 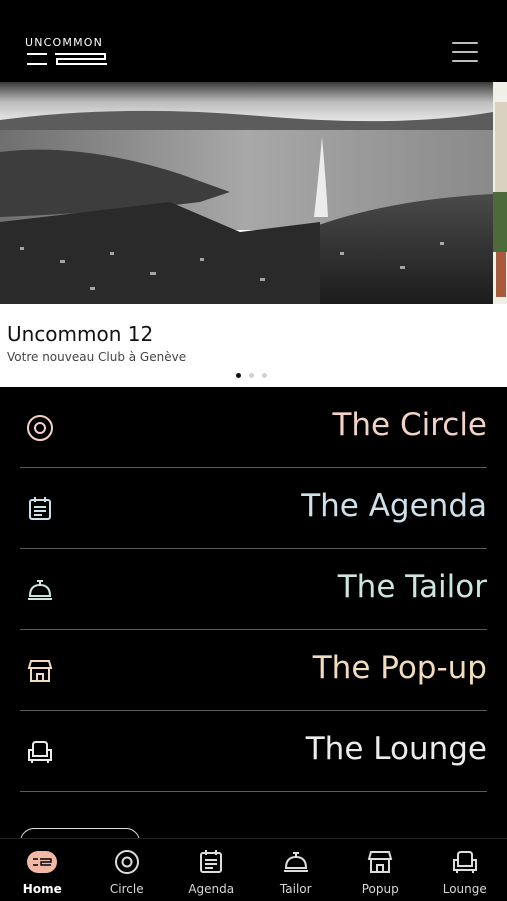 What do you see at coordinates (296, 889) in the screenshot?
I see `nav-label: Tailor` at bounding box center [296, 889].